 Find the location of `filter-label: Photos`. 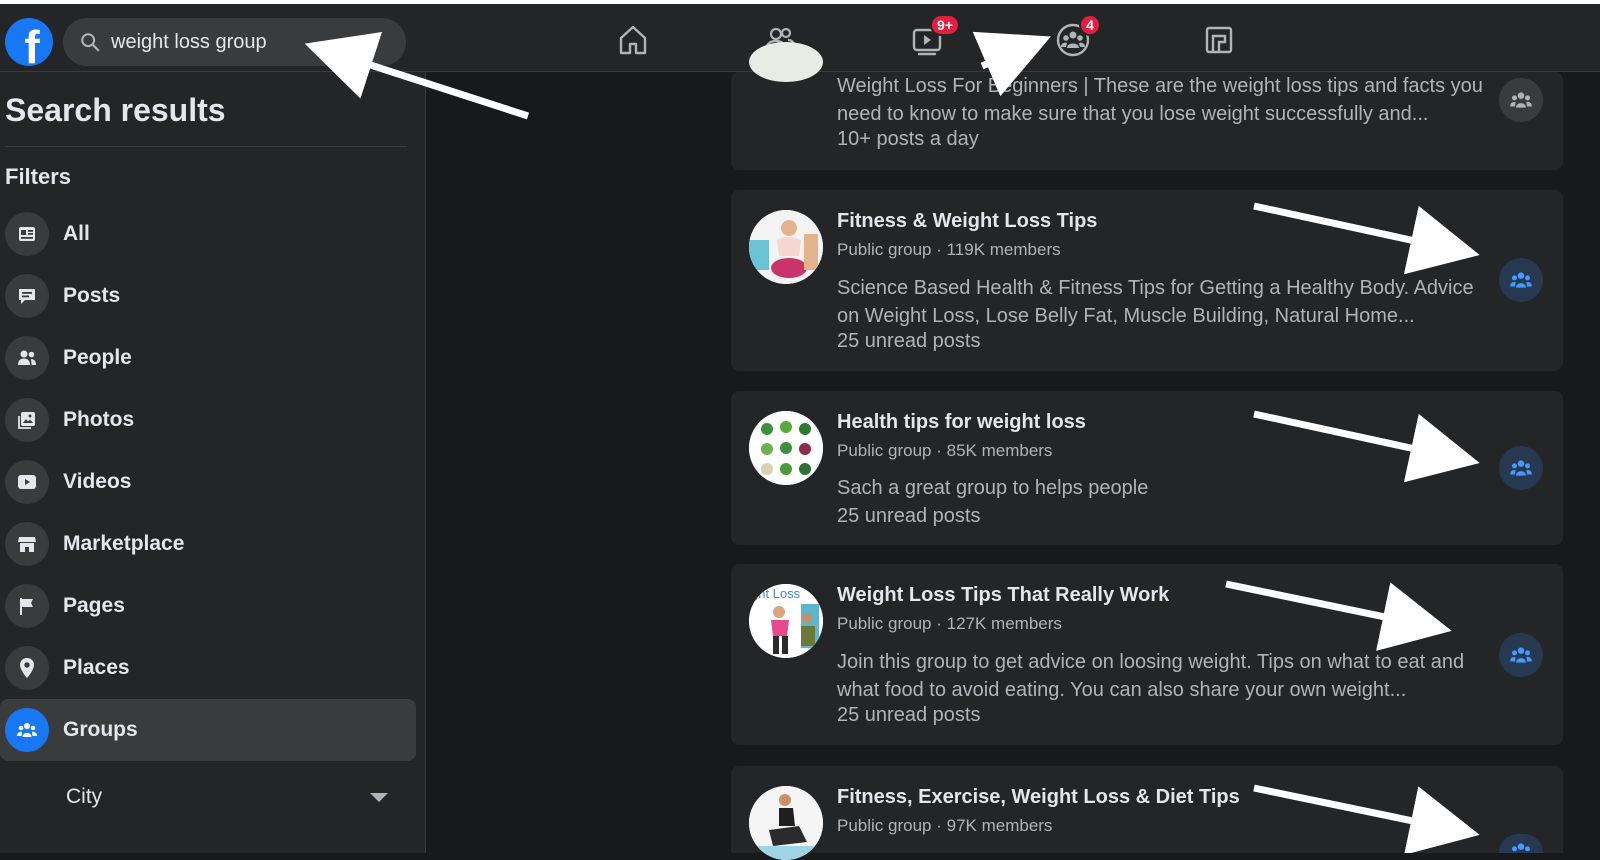

filter-label: Photos is located at coordinates (99, 419).